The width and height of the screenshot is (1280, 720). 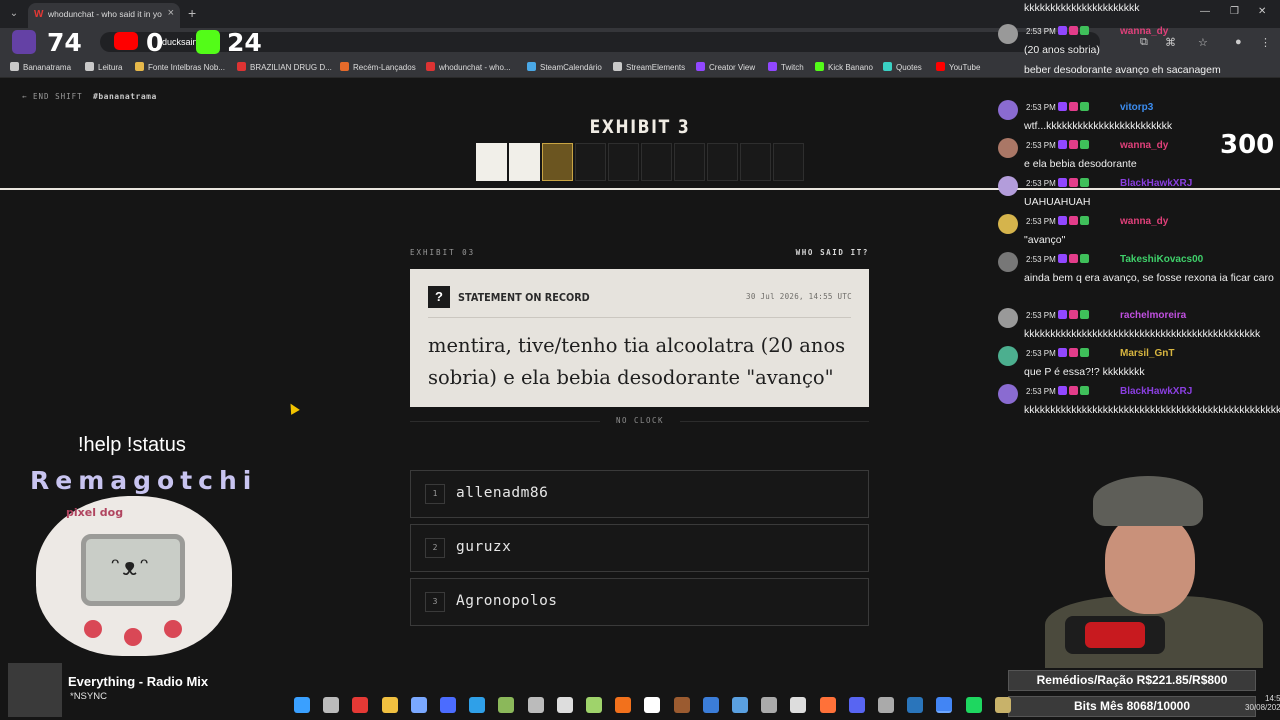 What do you see at coordinates (134, 576) in the screenshot?
I see `tamagotchi-device: pixel dog ᵔᴥᵔ` at bounding box center [134, 576].